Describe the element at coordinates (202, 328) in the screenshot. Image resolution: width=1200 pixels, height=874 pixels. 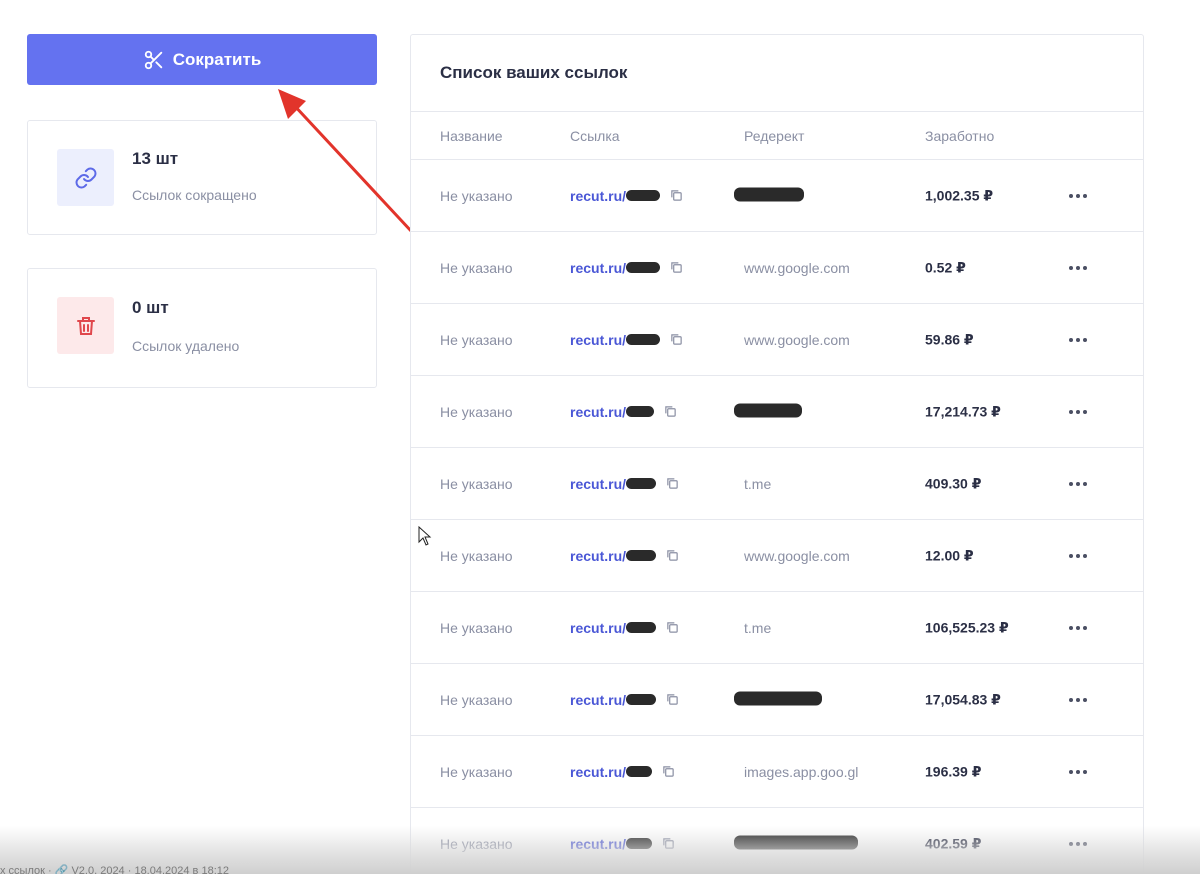
I see `stat-card-deleted: 0 шт Ссылок удалено` at that location.